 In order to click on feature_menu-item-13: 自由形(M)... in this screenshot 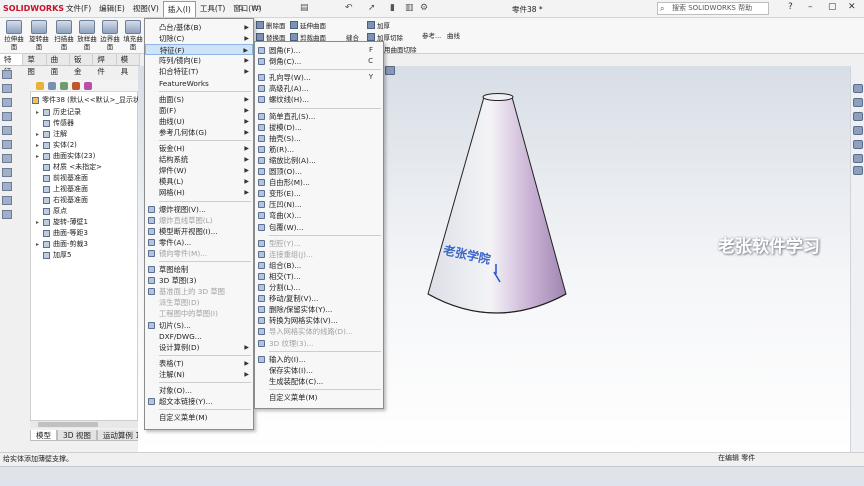, I will do `click(319, 182)`.